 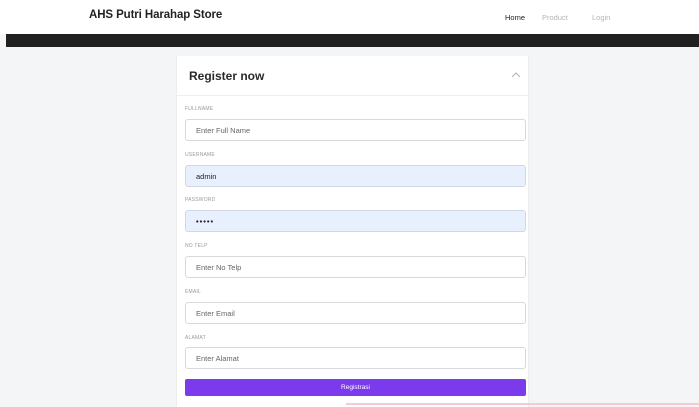 What do you see at coordinates (555, 17) in the screenshot?
I see `nav-link-product: Product` at bounding box center [555, 17].